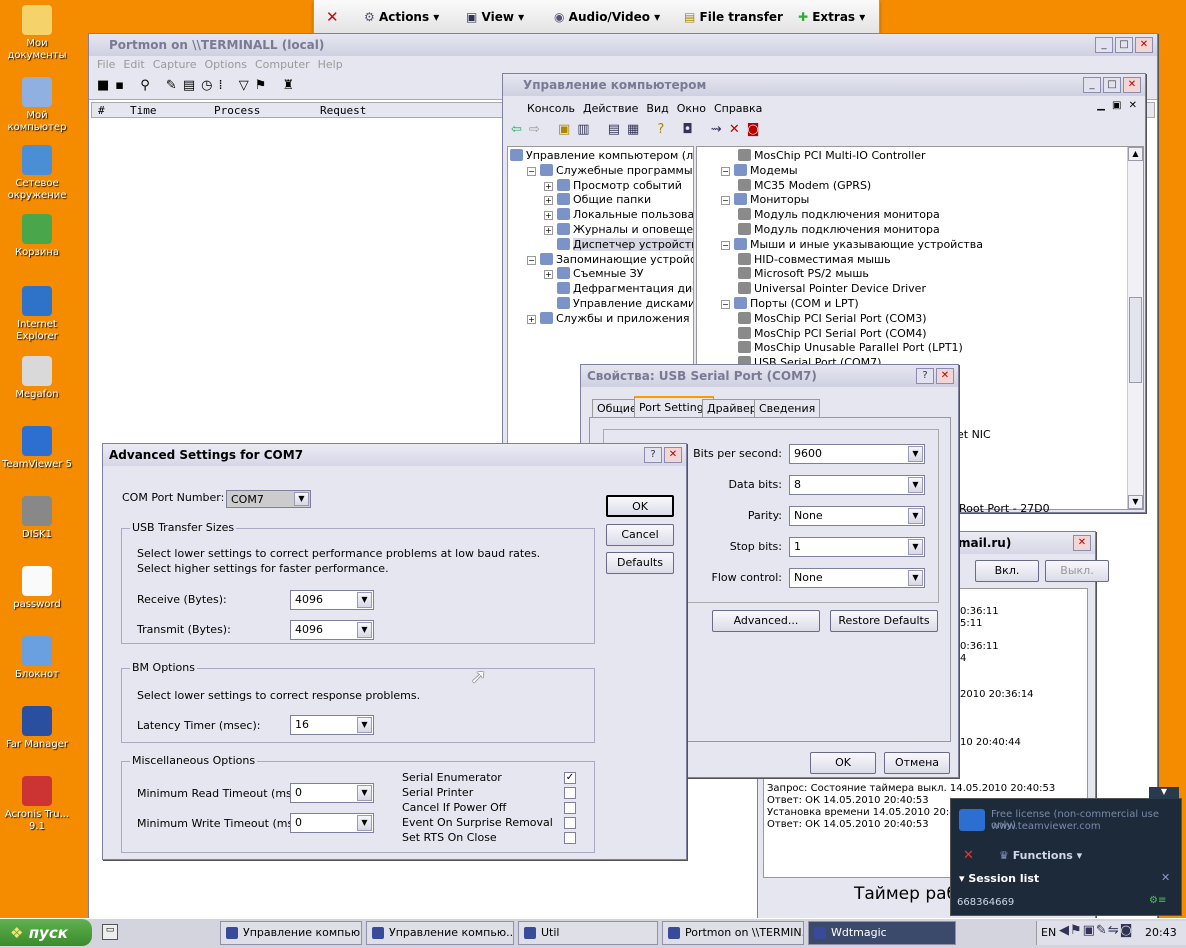 This screenshot has width=1186, height=948. Describe the element at coordinates (106, 64) in the screenshot. I see `menu-item: File` at that location.